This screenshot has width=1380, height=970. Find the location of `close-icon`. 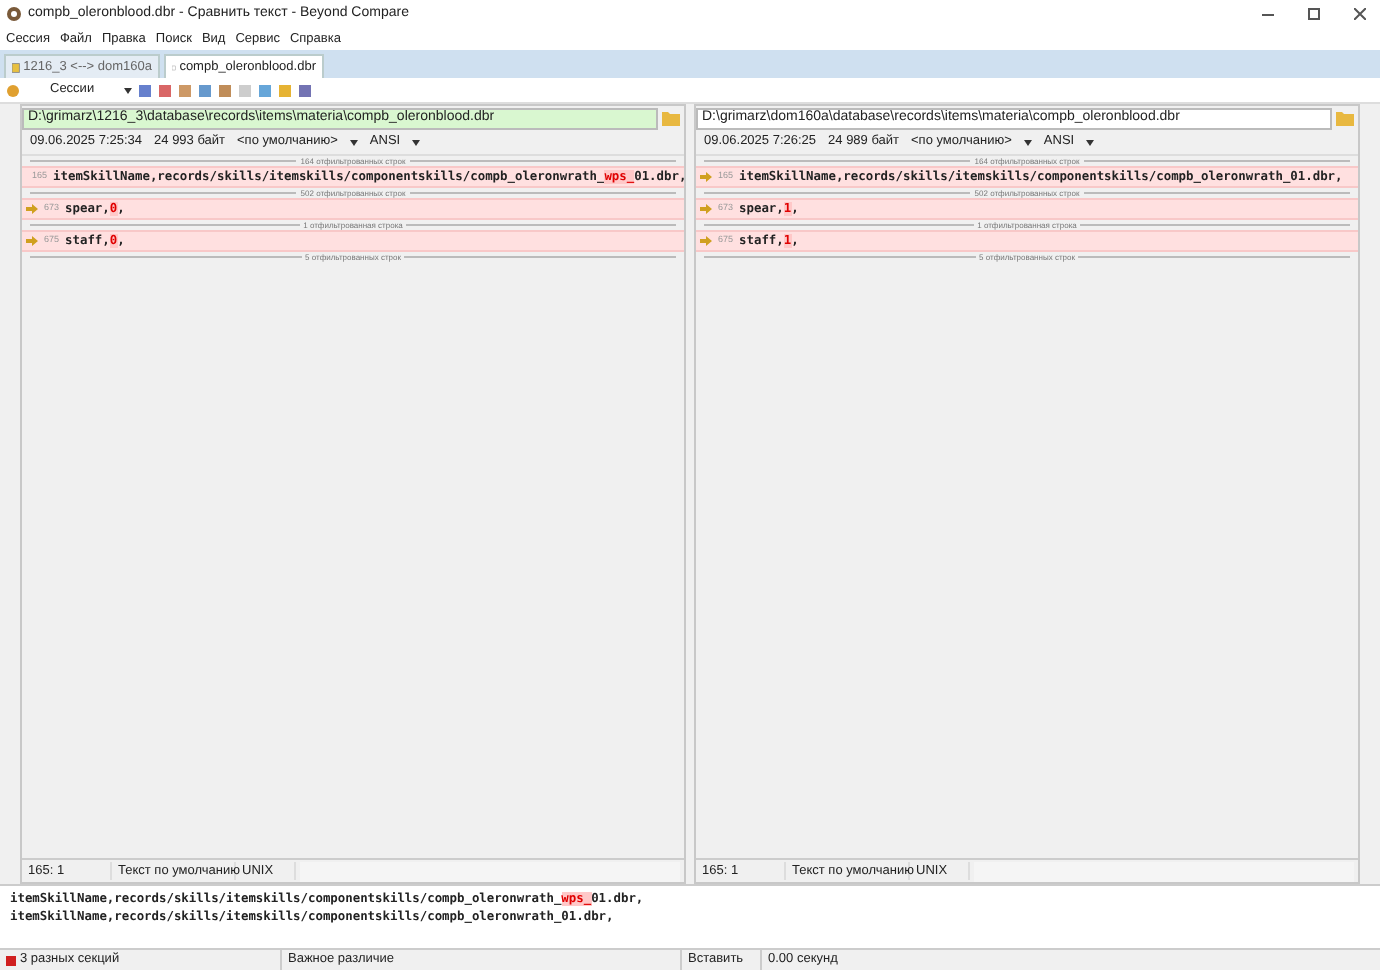

close-icon is located at coordinates (1360, 14).